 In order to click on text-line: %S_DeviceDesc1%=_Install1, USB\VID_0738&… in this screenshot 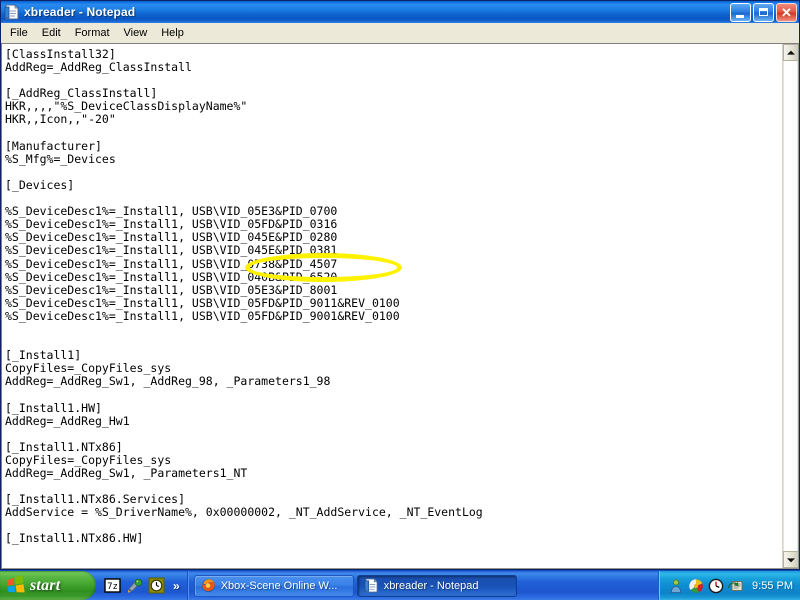, I will do `click(171, 263)`.